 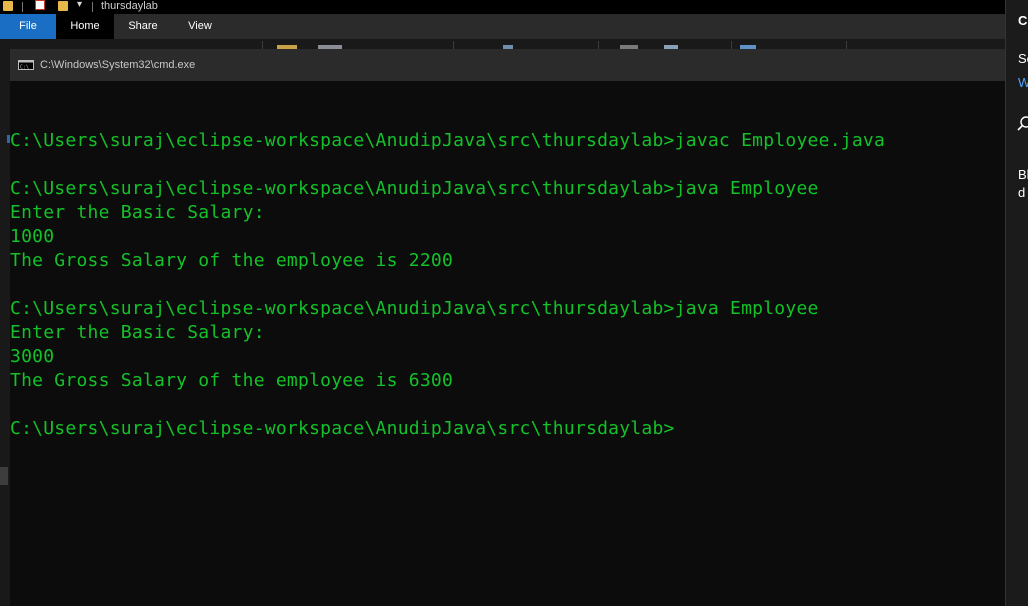 What do you see at coordinates (1023, 20) in the screenshot?
I see `side-panel-heading: C` at bounding box center [1023, 20].